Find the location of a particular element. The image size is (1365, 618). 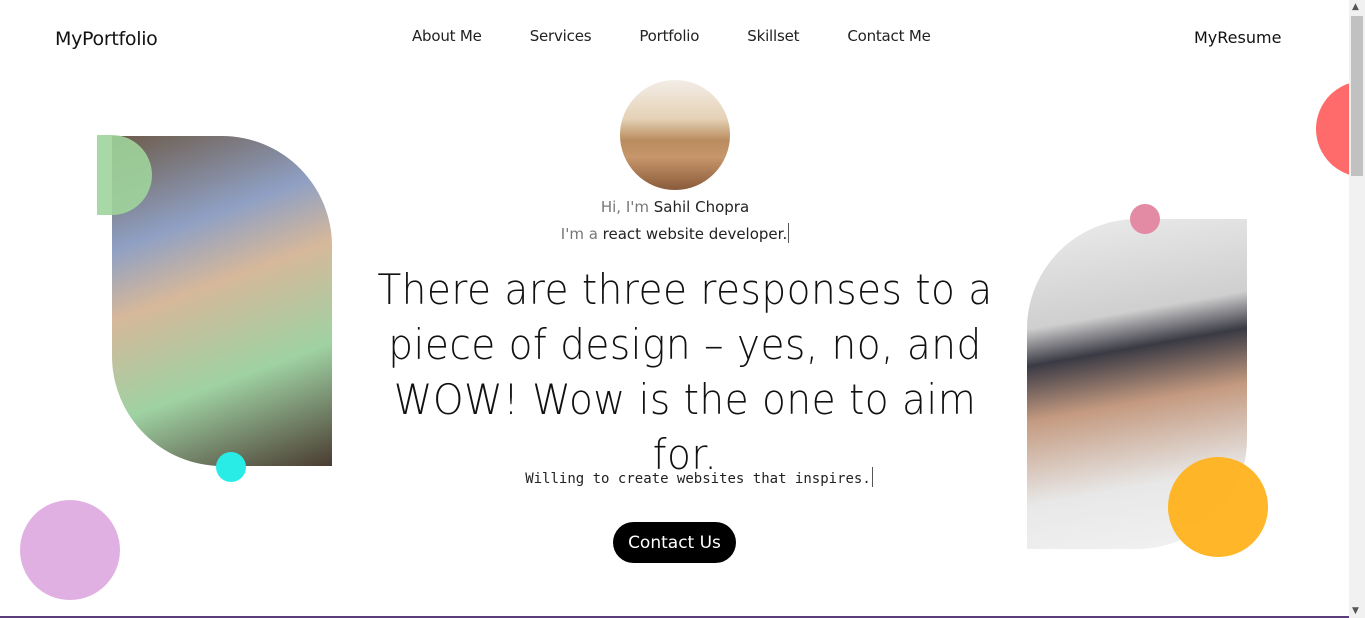

scrollbar-thumb is located at coordinates (1357, 96).